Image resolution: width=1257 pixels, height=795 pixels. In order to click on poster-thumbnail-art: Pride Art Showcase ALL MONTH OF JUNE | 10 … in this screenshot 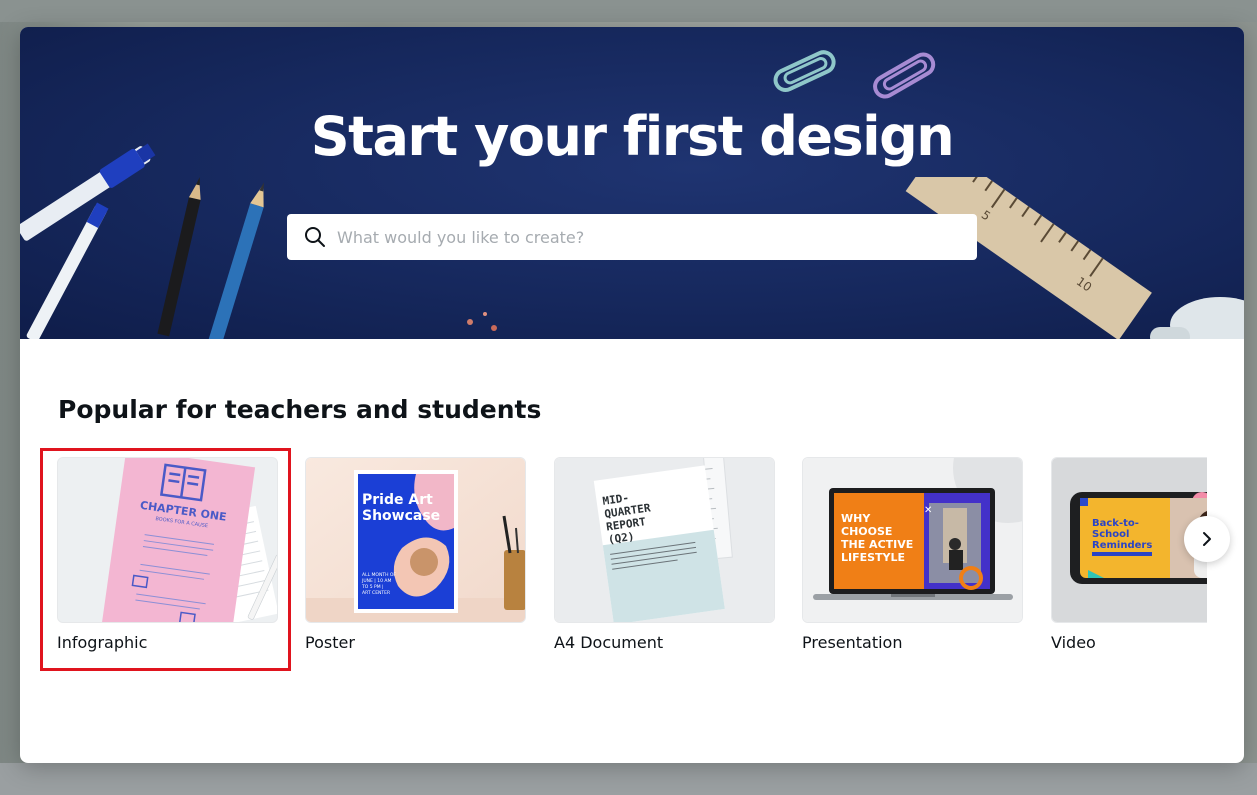, I will do `click(415, 540)`.